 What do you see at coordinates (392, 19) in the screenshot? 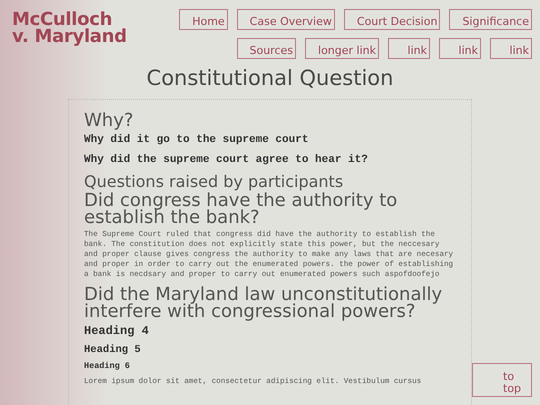
I see `nav-link: Court Decision` at bounding box center [392, 19].